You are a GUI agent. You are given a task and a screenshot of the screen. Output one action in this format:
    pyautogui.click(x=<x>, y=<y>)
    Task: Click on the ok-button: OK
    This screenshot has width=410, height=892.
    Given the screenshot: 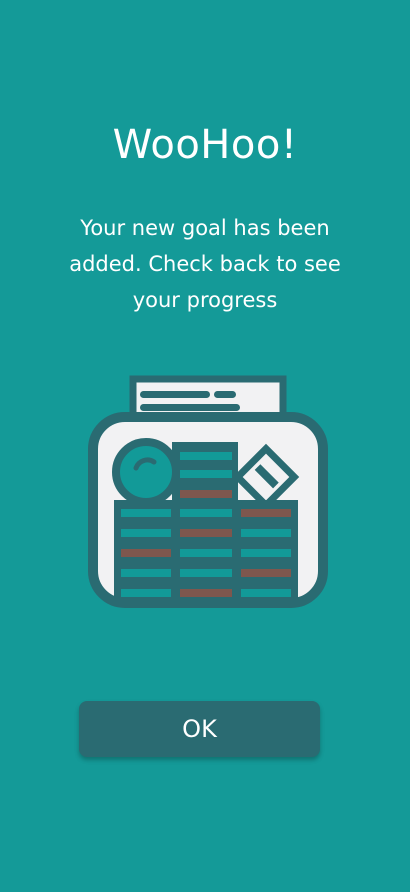 What is the action you would take?
    pyautogui.click(x=199, y=729)
    